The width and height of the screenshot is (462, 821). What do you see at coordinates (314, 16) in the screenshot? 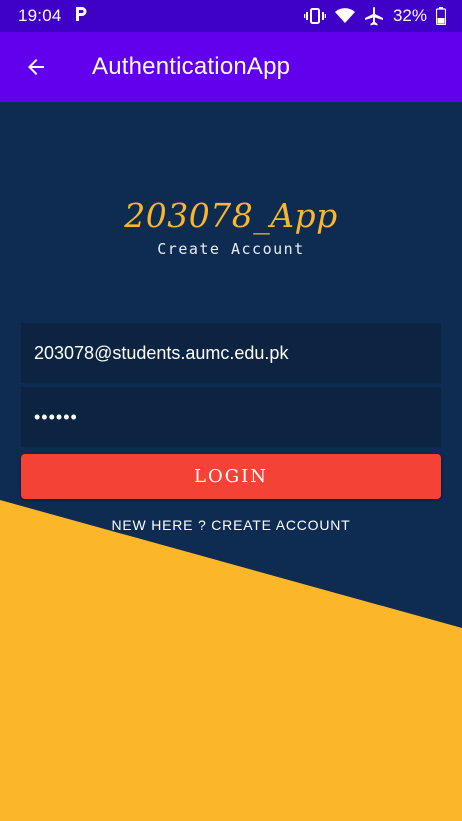
I see `vibrate-icon` at bounding box center [314, 16].